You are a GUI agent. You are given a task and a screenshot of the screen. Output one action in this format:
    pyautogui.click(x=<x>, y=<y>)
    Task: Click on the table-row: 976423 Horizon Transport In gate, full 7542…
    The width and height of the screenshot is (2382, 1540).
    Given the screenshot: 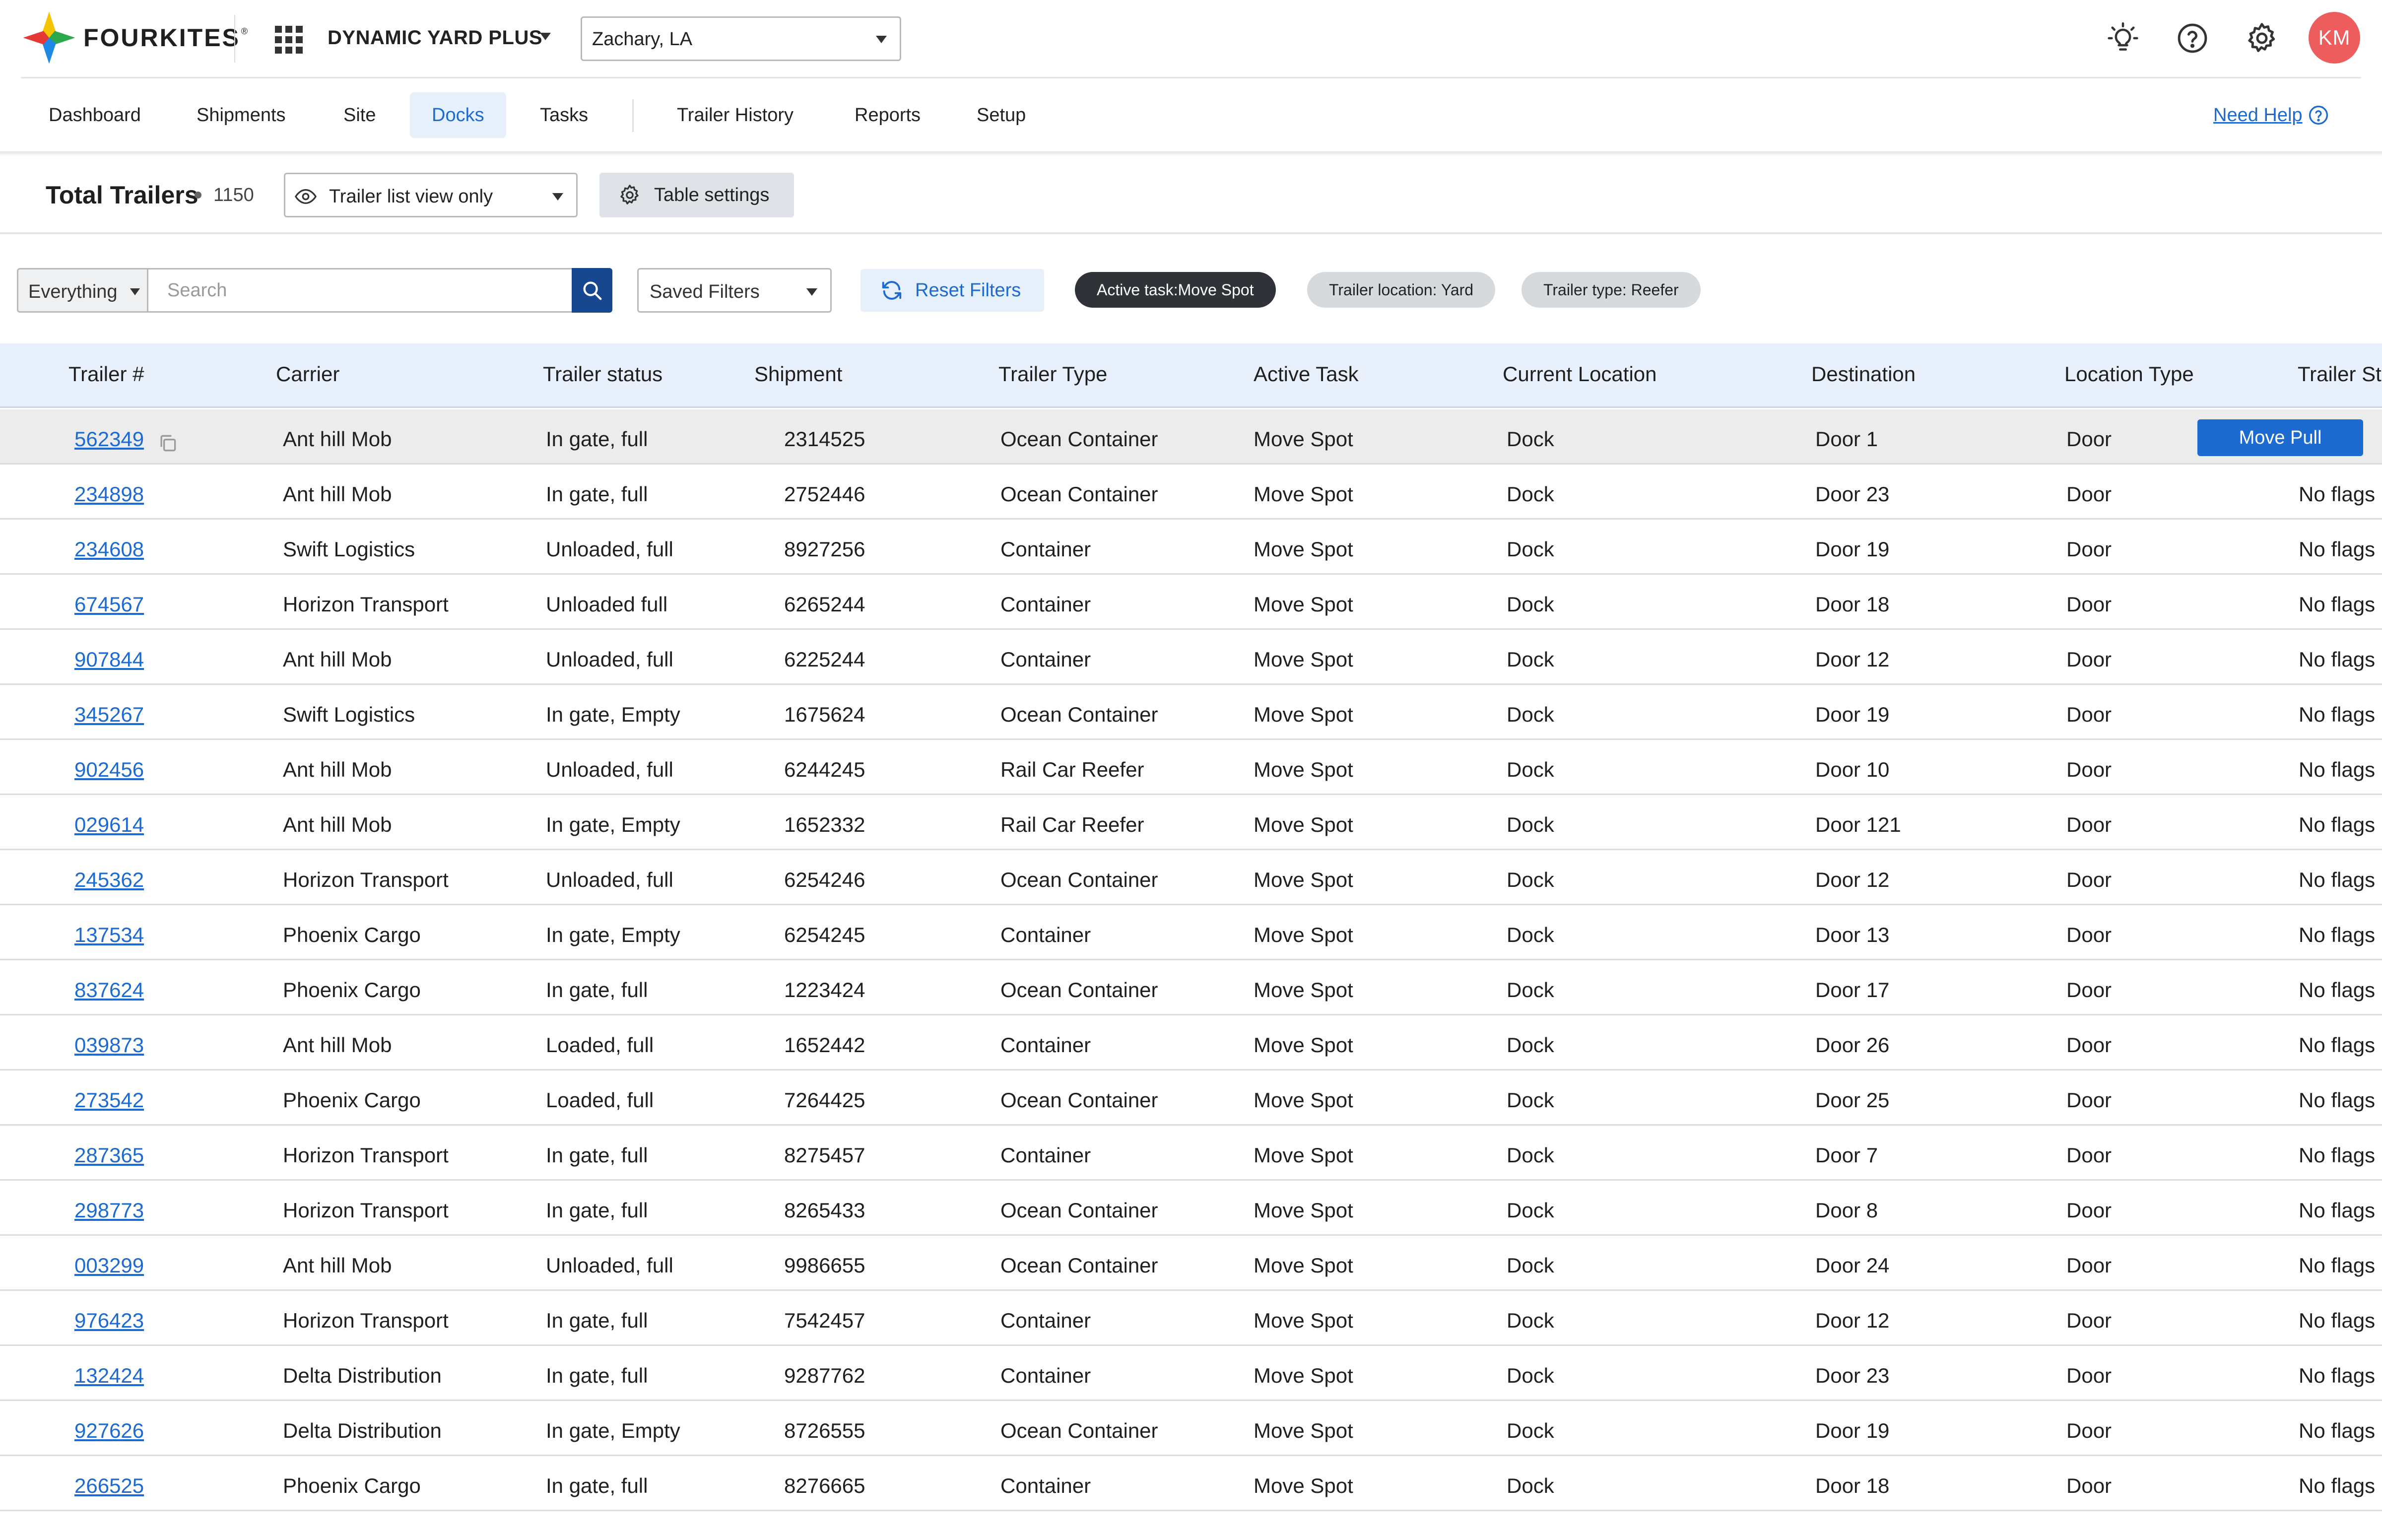 What is the action you would take?
    pyautogui.click(x=1191, y=1318)
    